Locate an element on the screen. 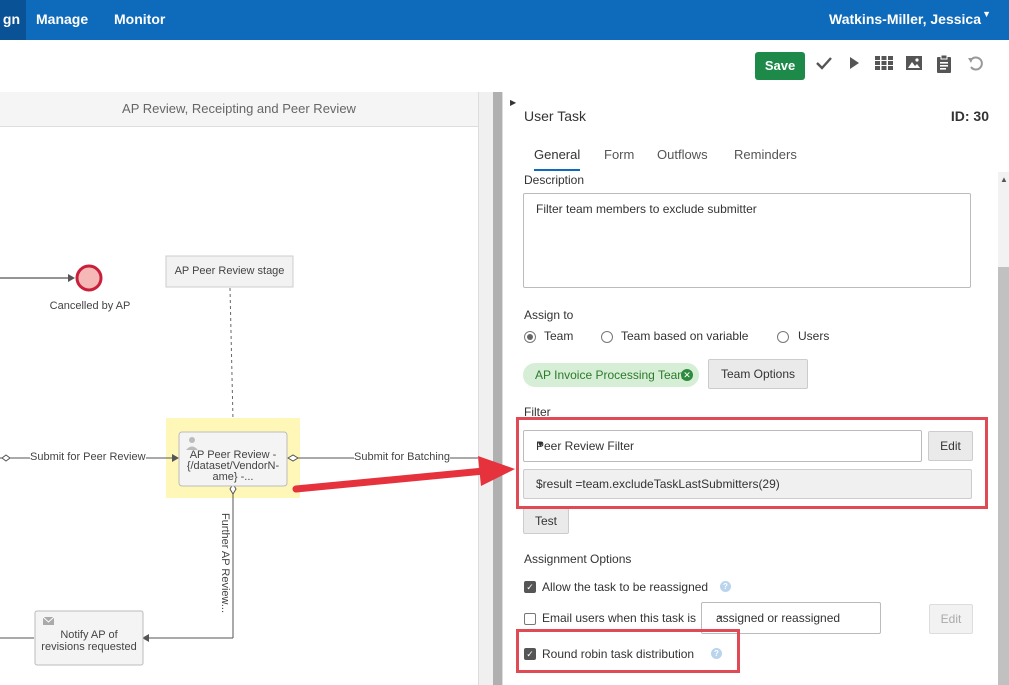 The width and height of the screenshot is (1009, 685). play-icon is located at coordinates (854, 65).